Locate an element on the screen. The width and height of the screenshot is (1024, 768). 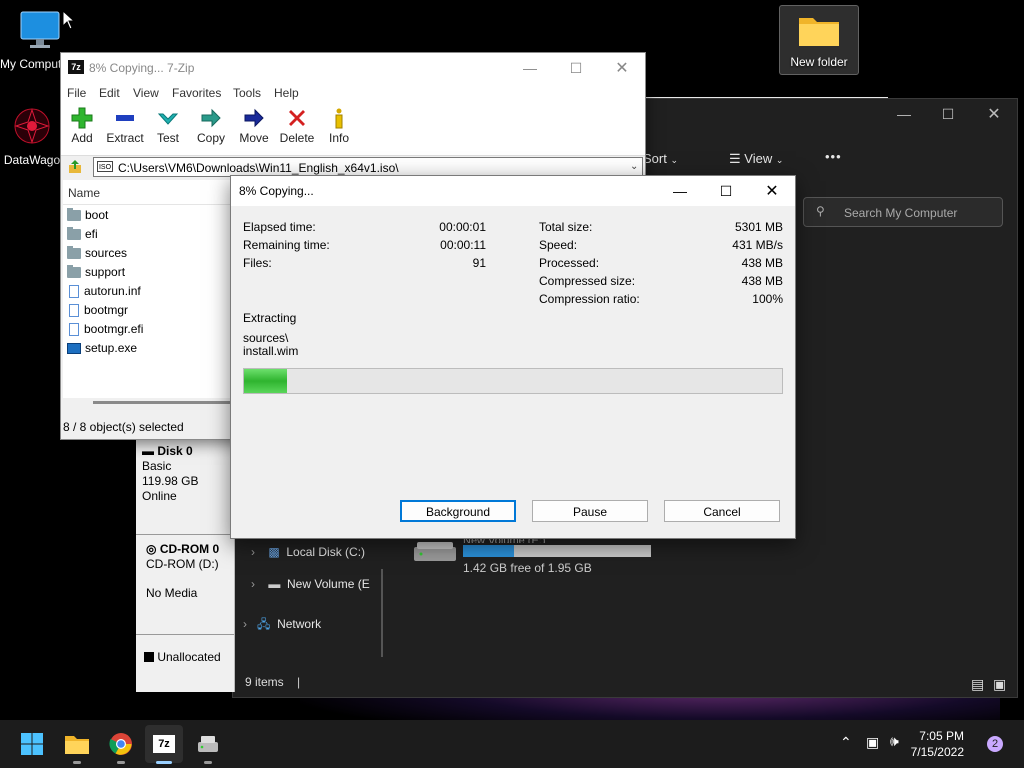
plus-icon is located at coordinates (82, 118).